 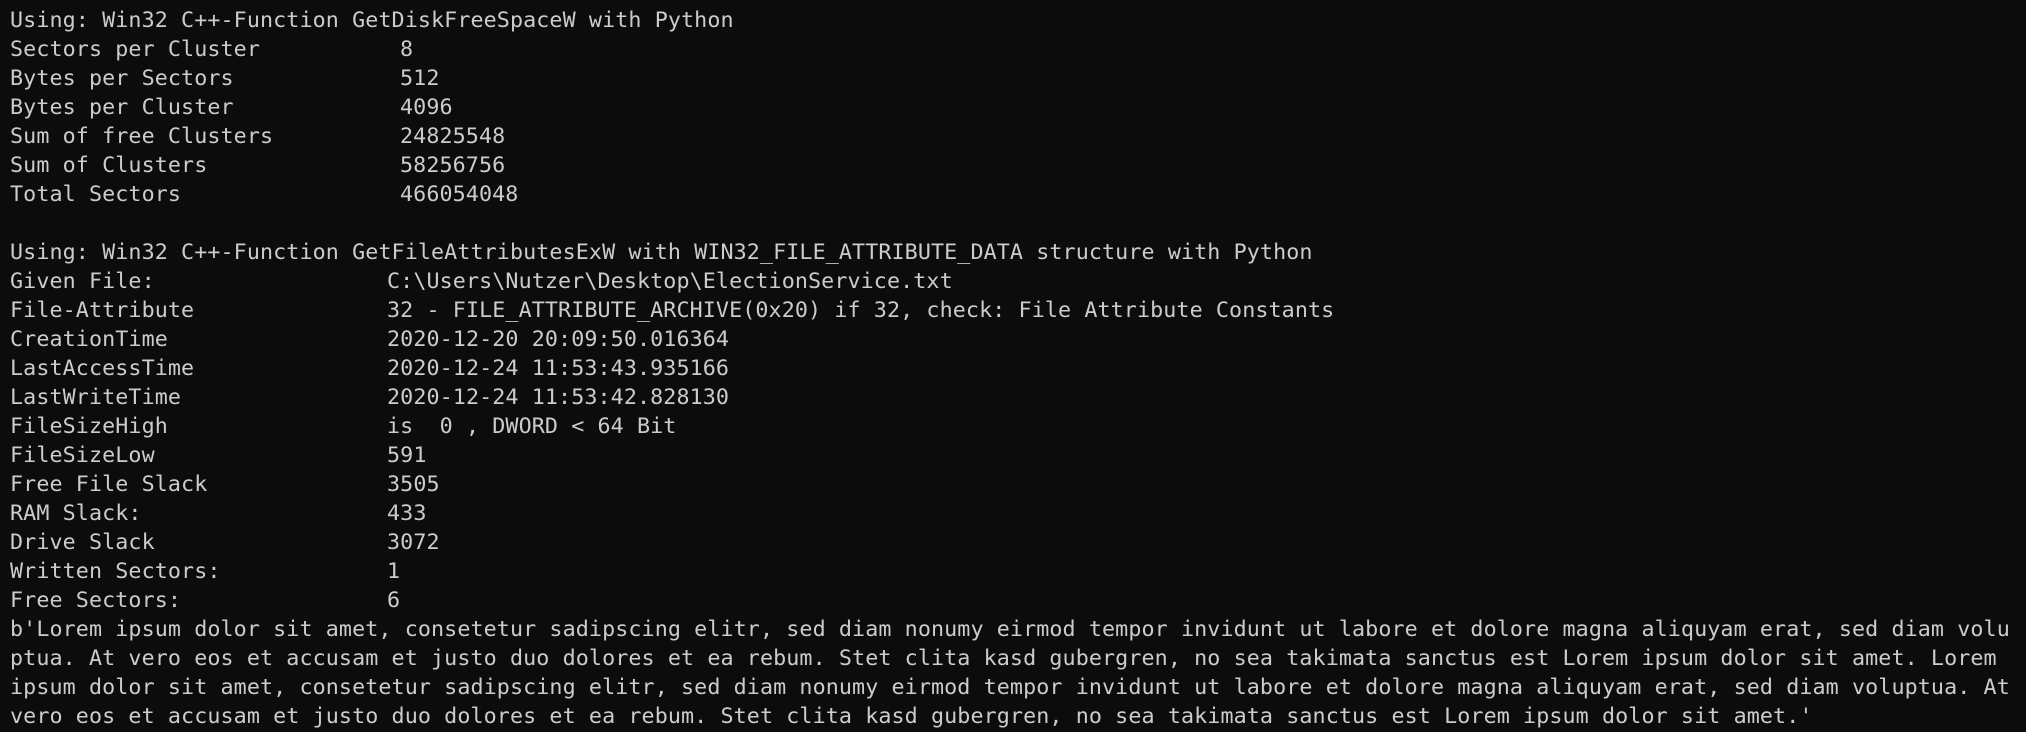 What do you see at coordinates (532, 426) in the screenshot?
I see `row-value: is 0 , DWORD < 64 Bit` at bounding box center [532, 426].